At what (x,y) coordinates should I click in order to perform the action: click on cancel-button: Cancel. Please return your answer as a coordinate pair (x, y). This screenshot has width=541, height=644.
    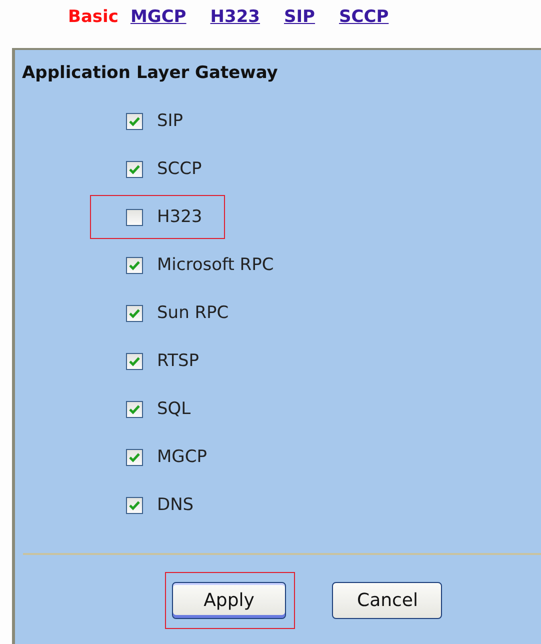
    Looking at the image, I should click on (387, 600).